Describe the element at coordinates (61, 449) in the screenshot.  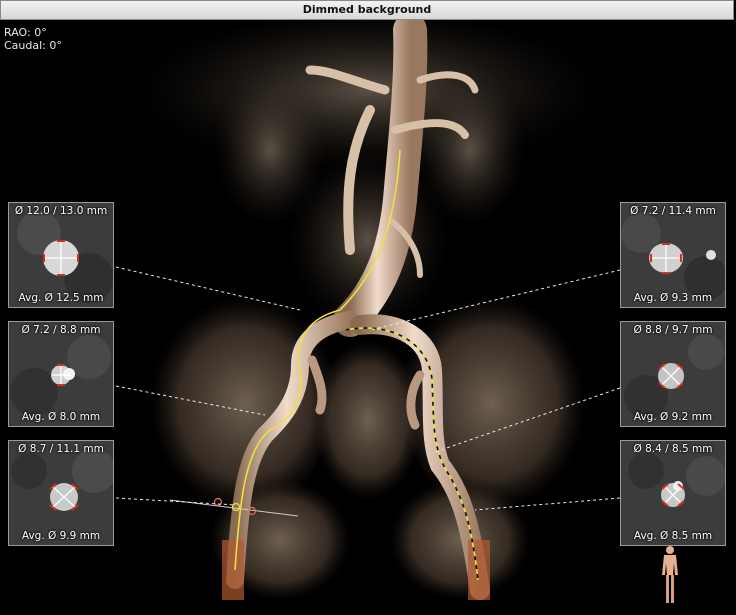
I see `diameter-label: Ø 8.7 / 11.1 mm` at that location.